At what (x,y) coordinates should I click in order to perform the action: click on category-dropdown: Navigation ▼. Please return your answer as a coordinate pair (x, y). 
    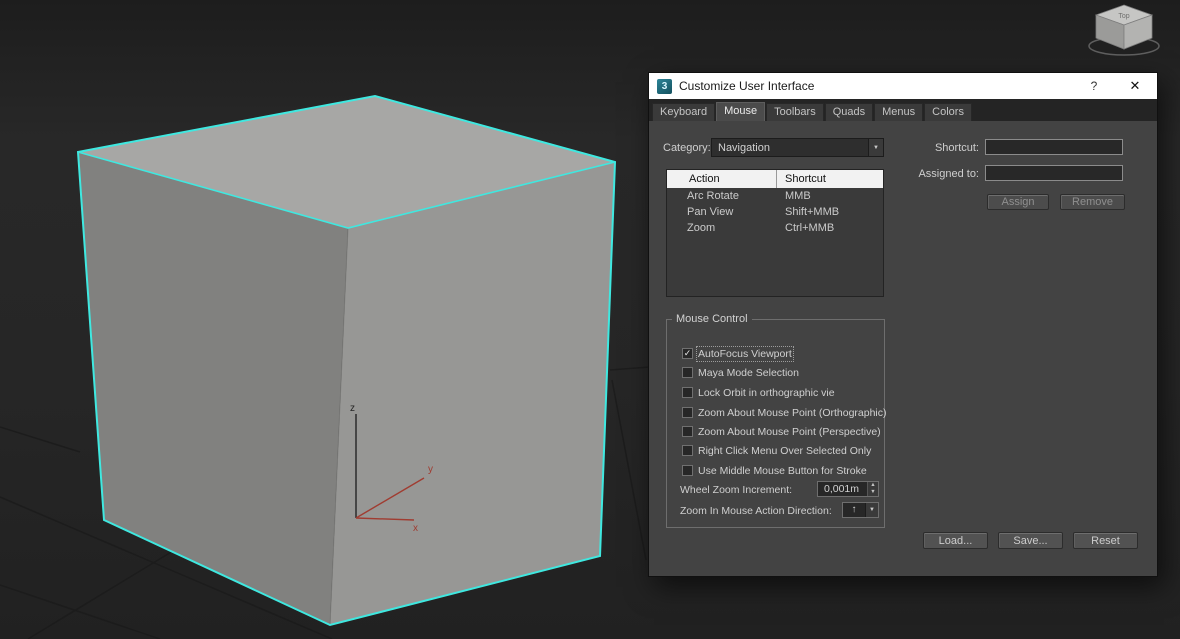
    Looking at the image, I should click on (797, 147).